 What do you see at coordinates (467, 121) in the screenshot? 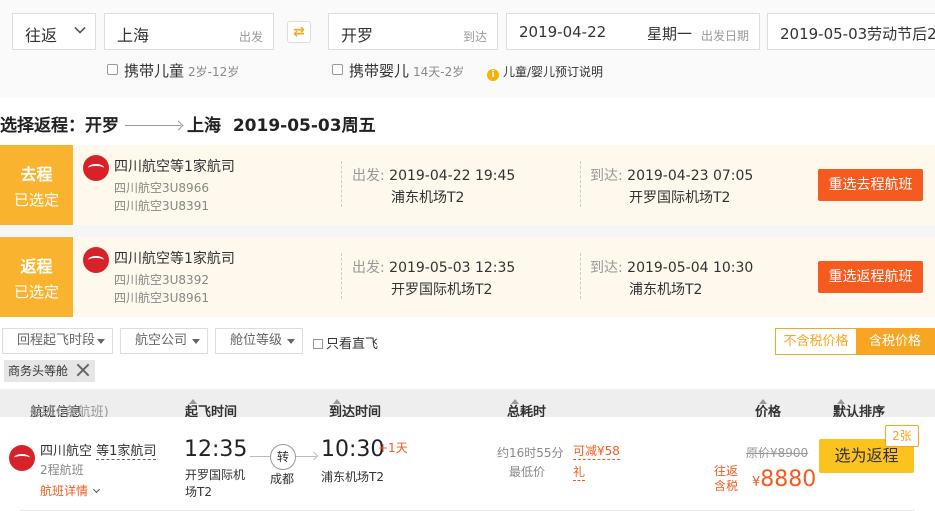
I see `return-title-row: 选择返程：开罗 上海 2019-05-03周五` at bounding box center [467, 121].